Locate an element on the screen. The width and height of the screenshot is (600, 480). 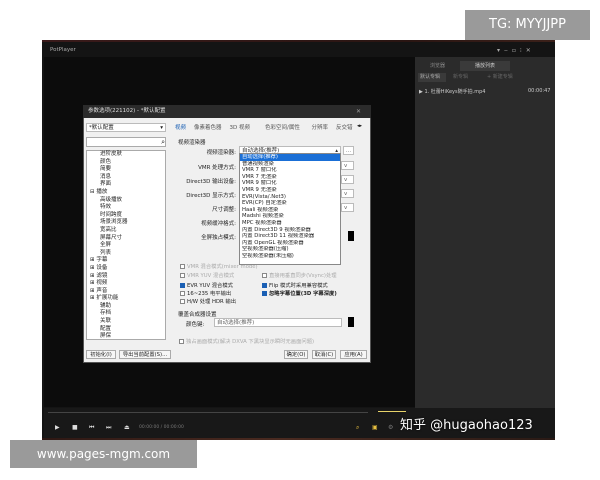
dropdown-option: 内置 Direct3D 9 视频渲染器 is located at coordinates (290, 230).